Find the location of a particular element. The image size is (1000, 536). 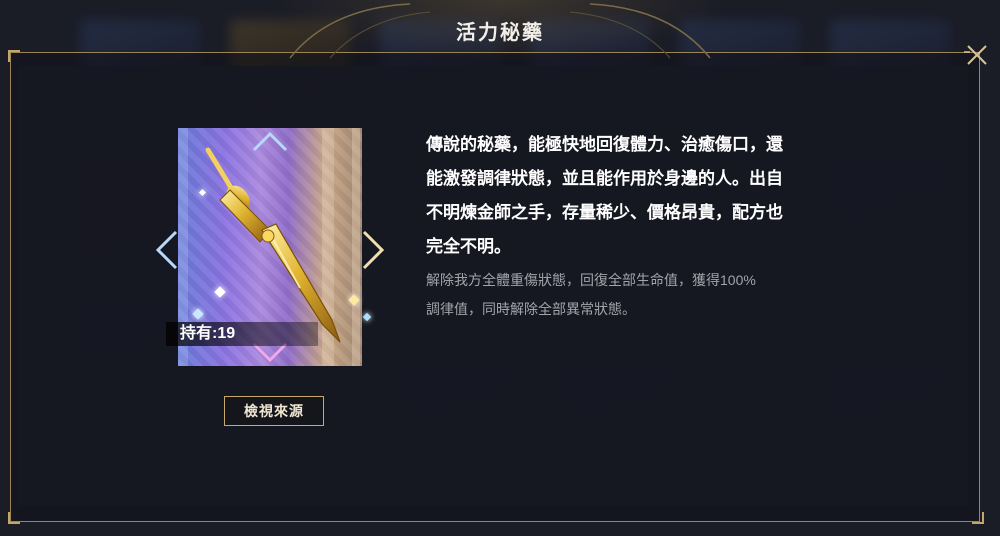

close-button is located at coordinates (976, 54).